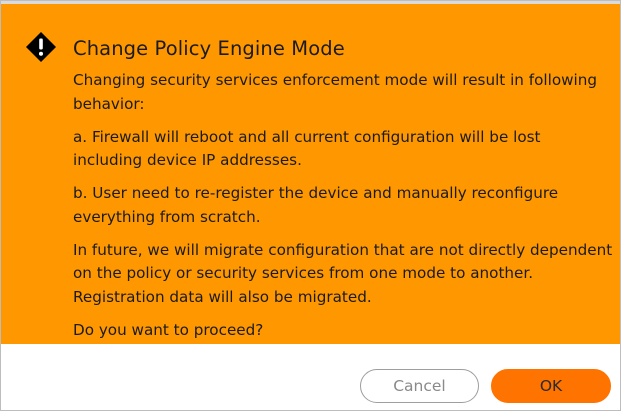 The width and height of the screenshot is (621, 411). What do you see at coordinates (209, 48) in the screenshot?
I see `dialog-title: Change Policy Engine Mode` at bounding box center [209, 48].